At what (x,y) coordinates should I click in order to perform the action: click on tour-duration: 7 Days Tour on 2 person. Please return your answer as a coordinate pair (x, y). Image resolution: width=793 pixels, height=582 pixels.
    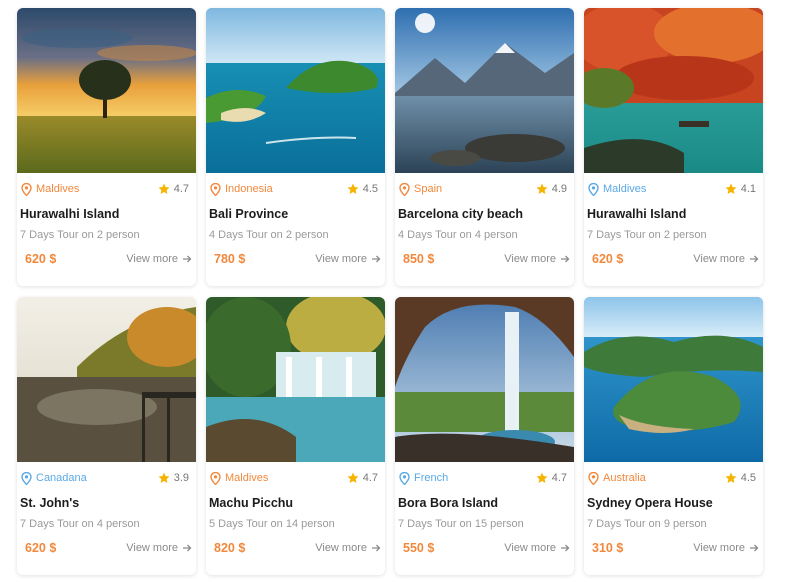
    Looking at the image, I should click on (647, 235).